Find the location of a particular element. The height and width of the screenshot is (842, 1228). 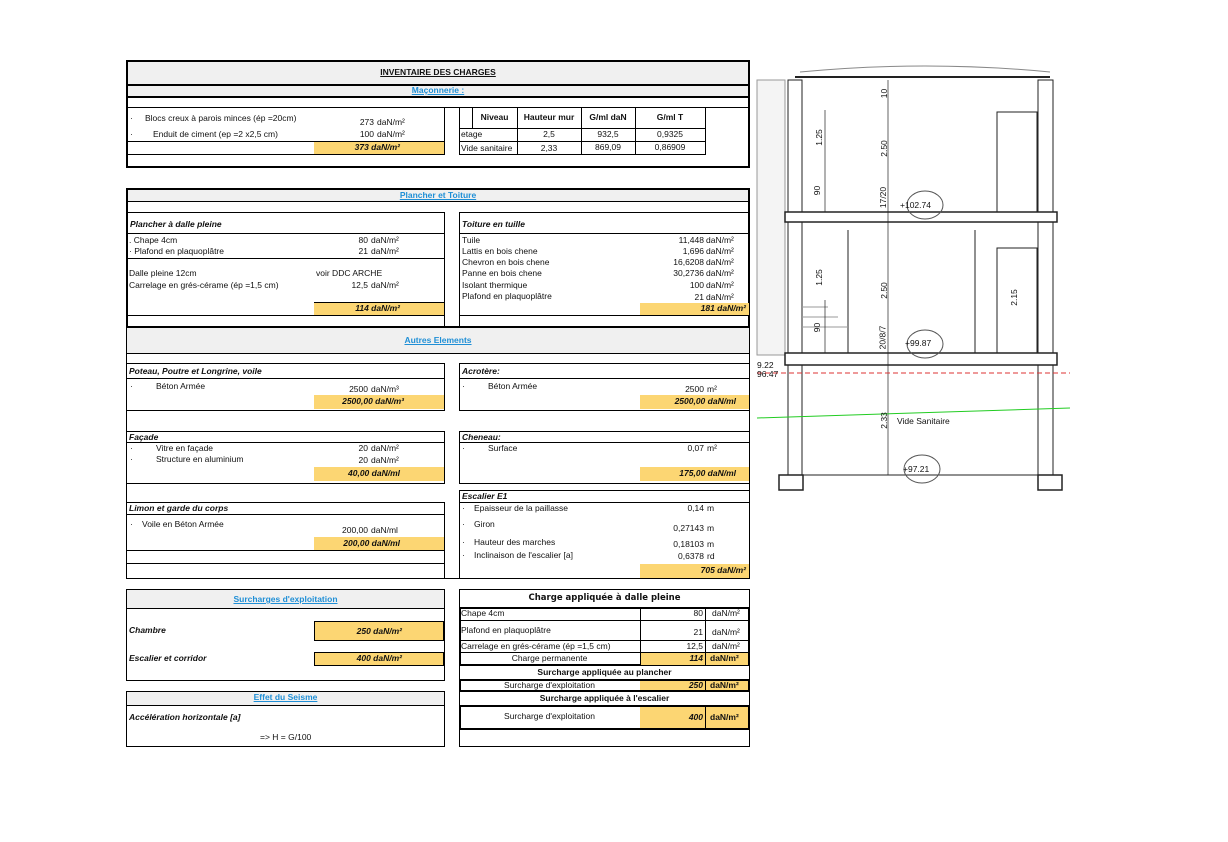

ground-floor-slab is located at coordinates (921, 359).